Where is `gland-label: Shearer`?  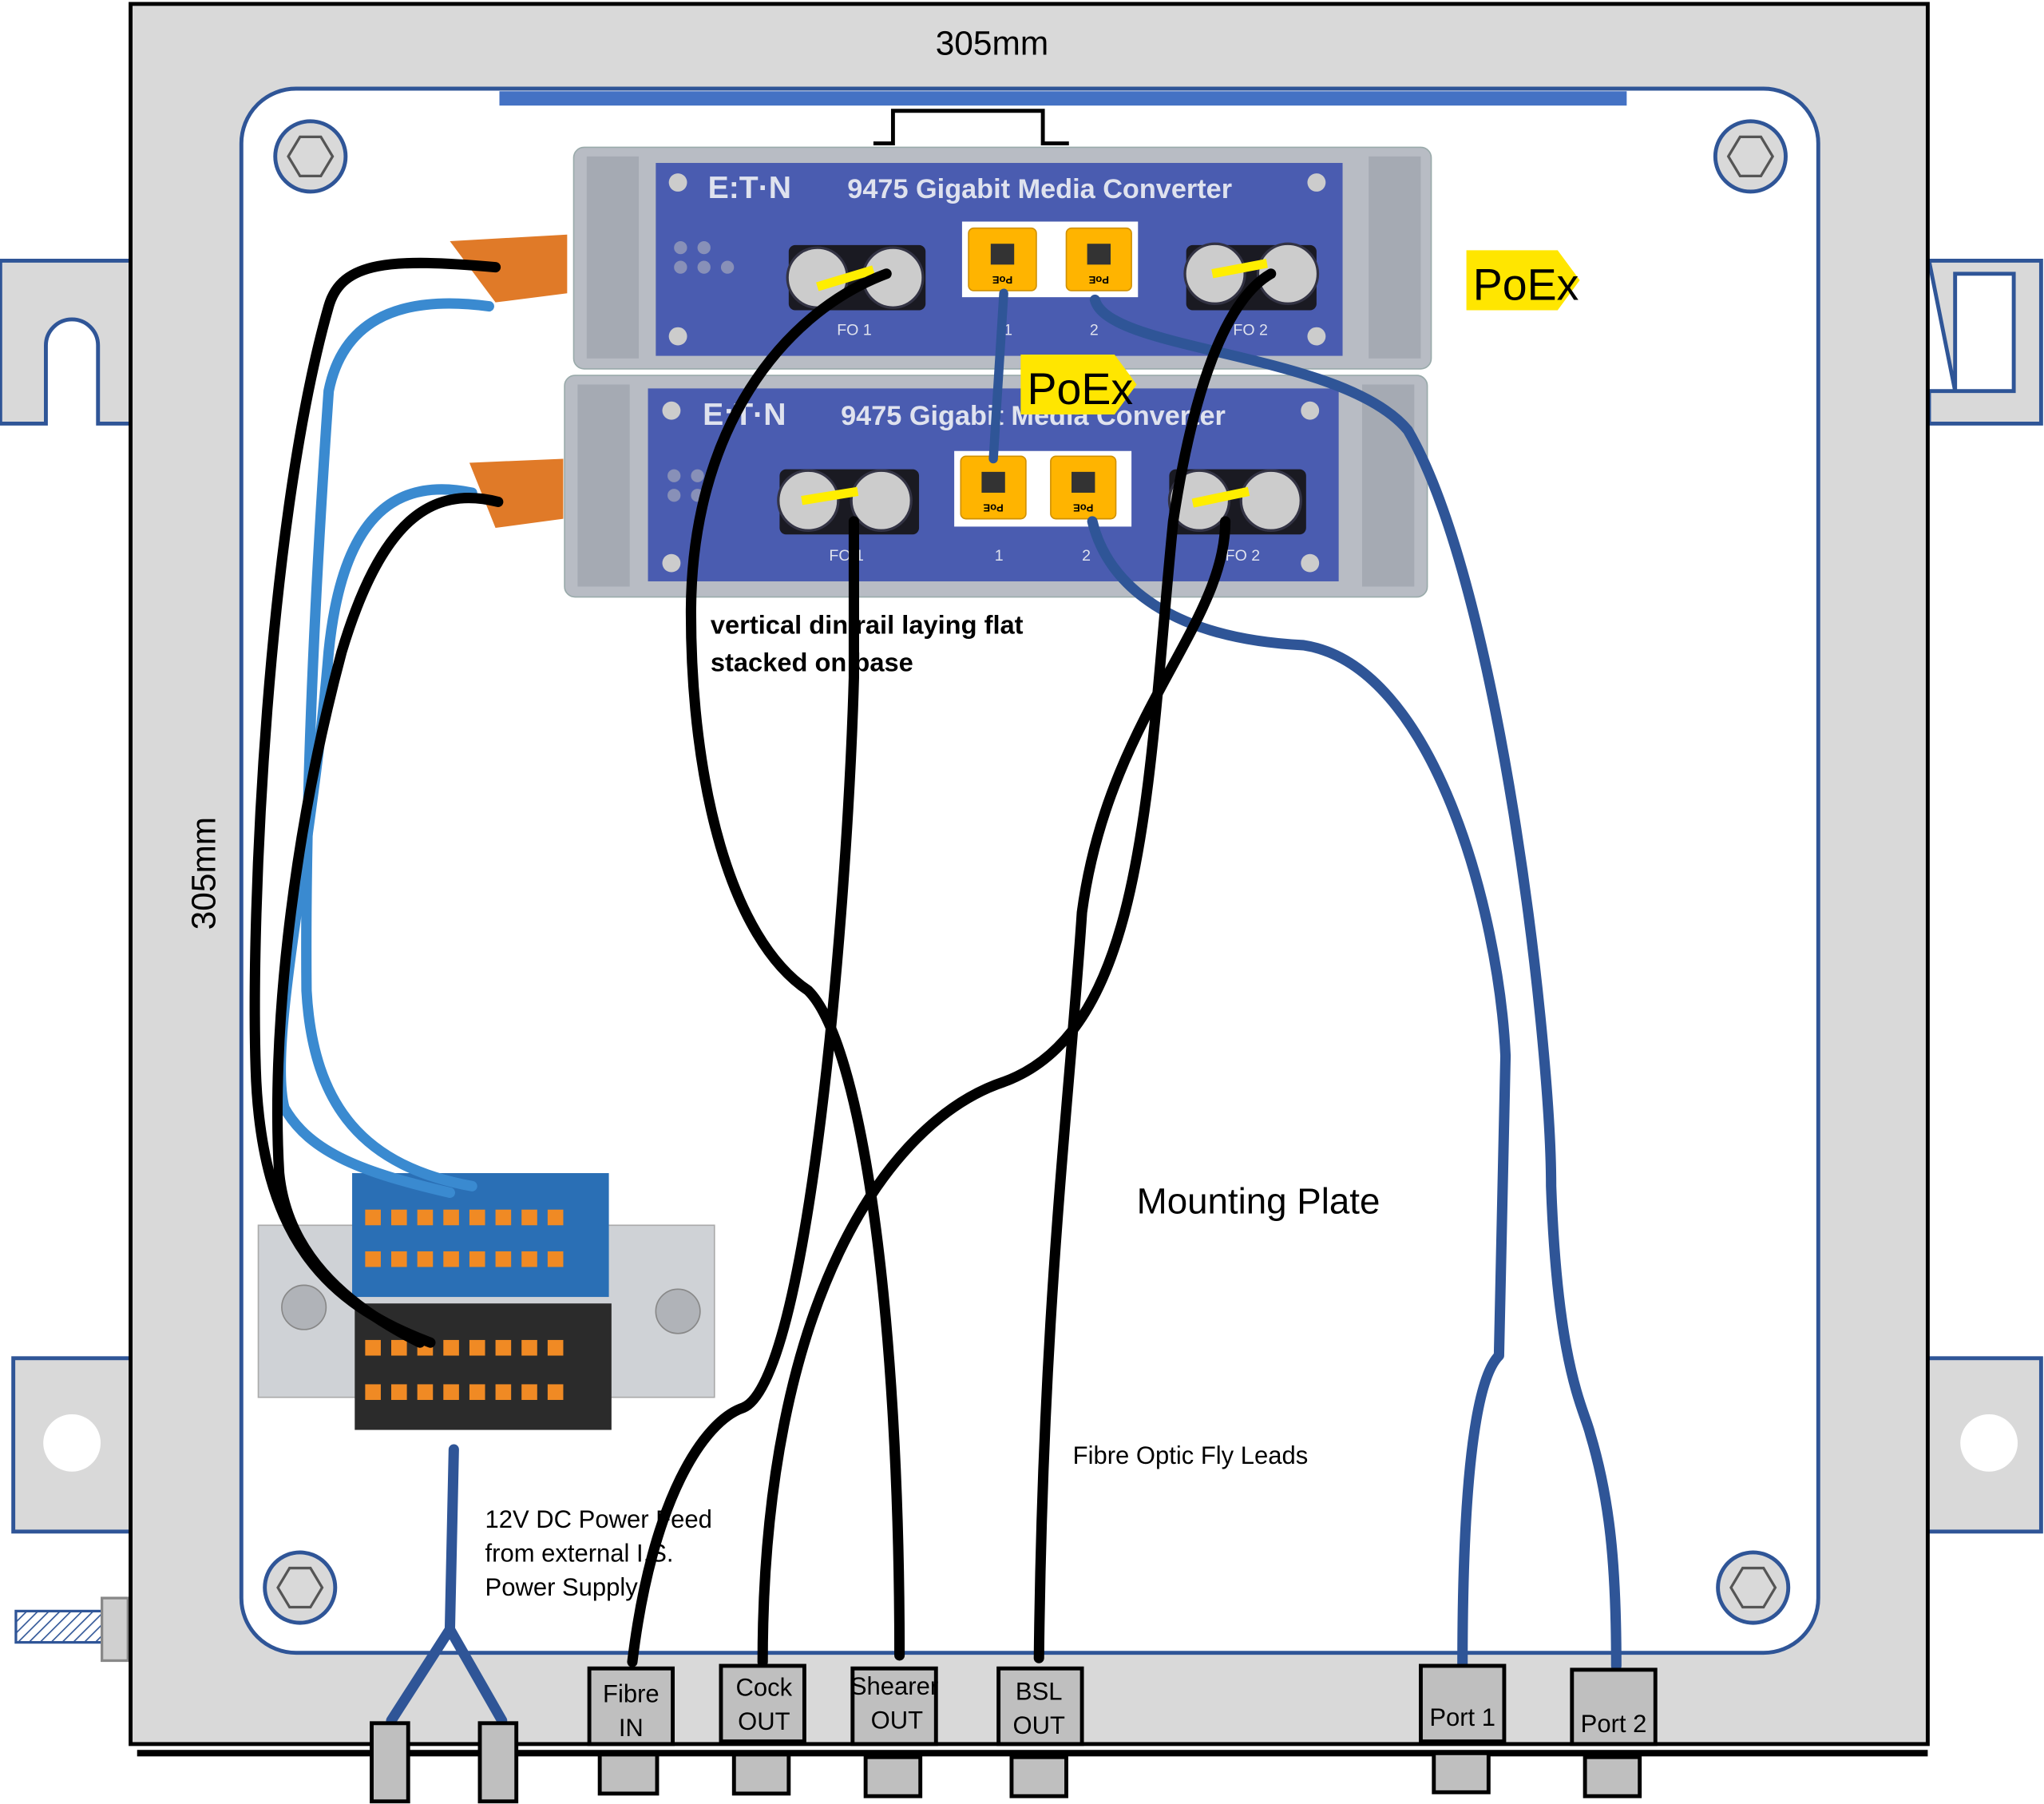
gland-label: Shearer is located at coordinates (894, 1686).